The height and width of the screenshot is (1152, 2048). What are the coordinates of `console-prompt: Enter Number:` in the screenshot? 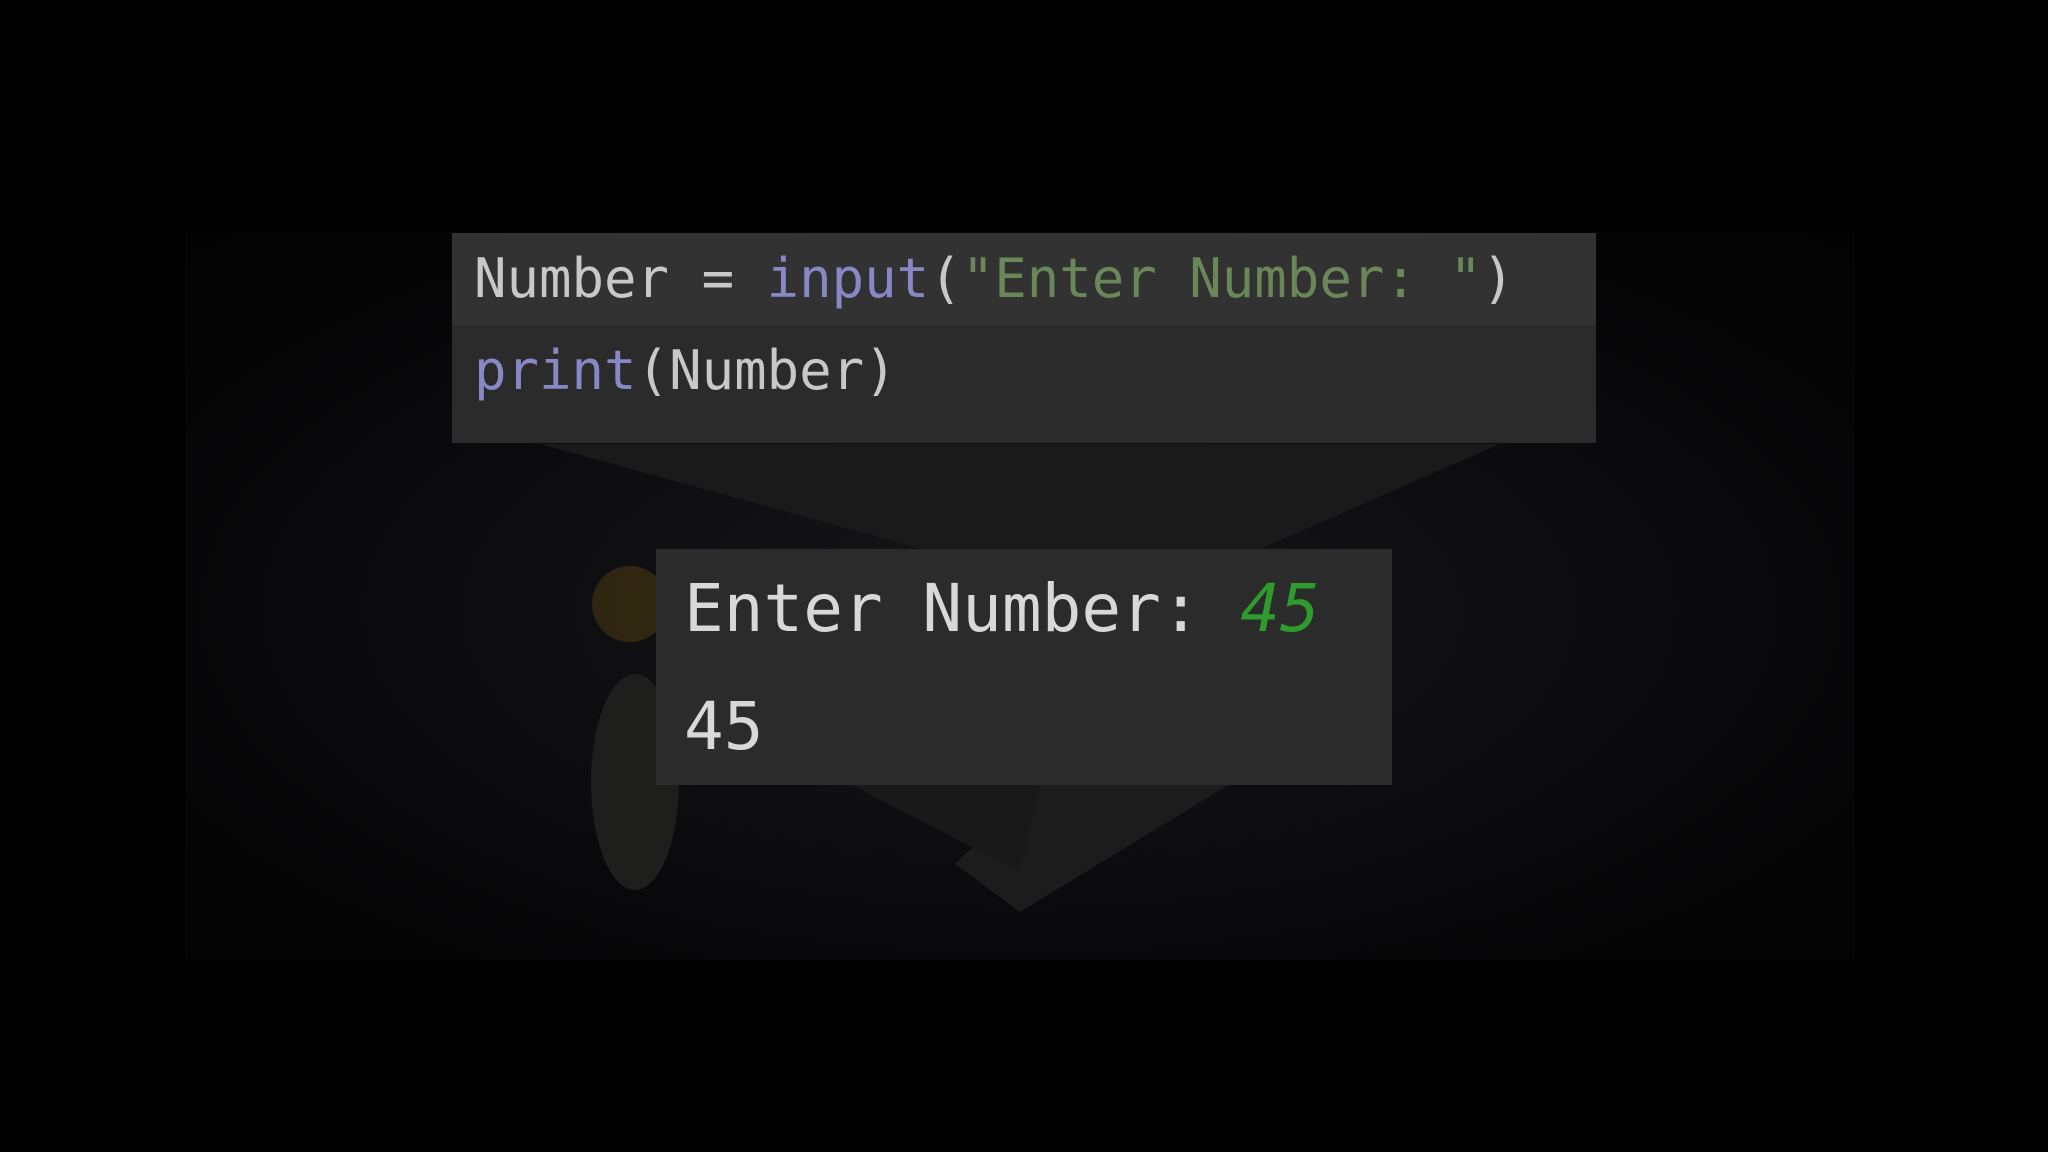 It's located at (962, 608).